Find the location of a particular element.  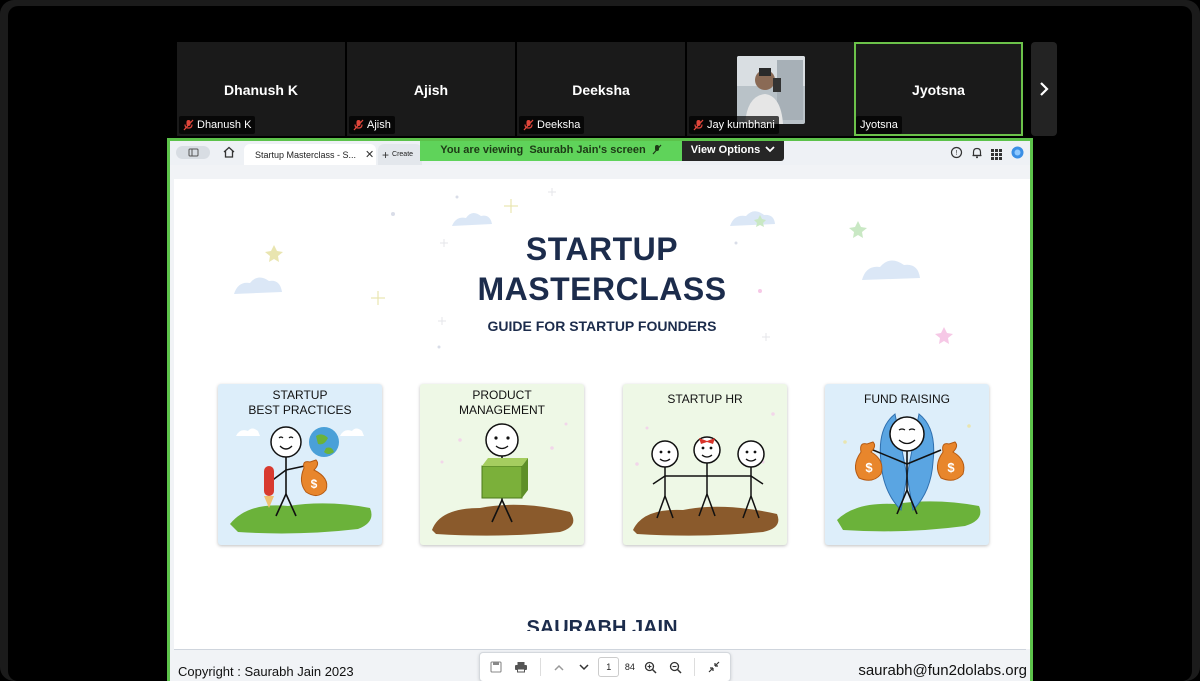

participant-name: Deeksha is located at coordinates (601, 90).